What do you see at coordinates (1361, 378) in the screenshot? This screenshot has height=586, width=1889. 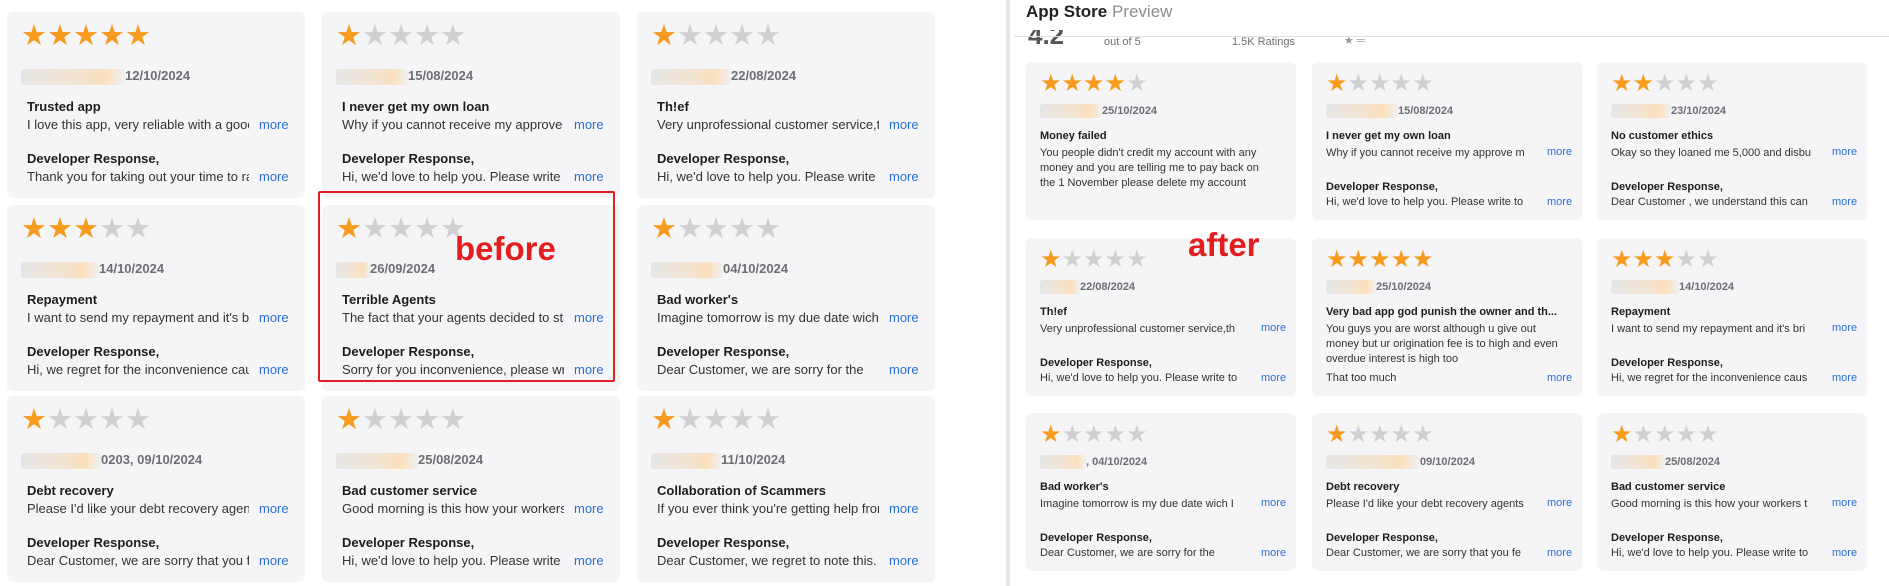 I see `review-body-extra: That too much` at bounding box center [1361, 378].